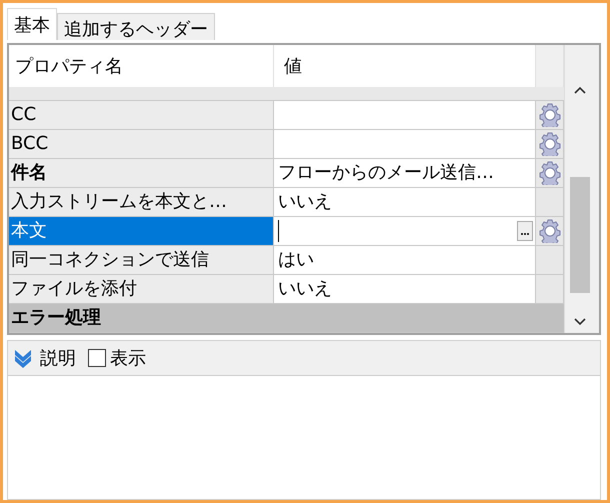  I want to click on property-value: はい, so click(296, 260).